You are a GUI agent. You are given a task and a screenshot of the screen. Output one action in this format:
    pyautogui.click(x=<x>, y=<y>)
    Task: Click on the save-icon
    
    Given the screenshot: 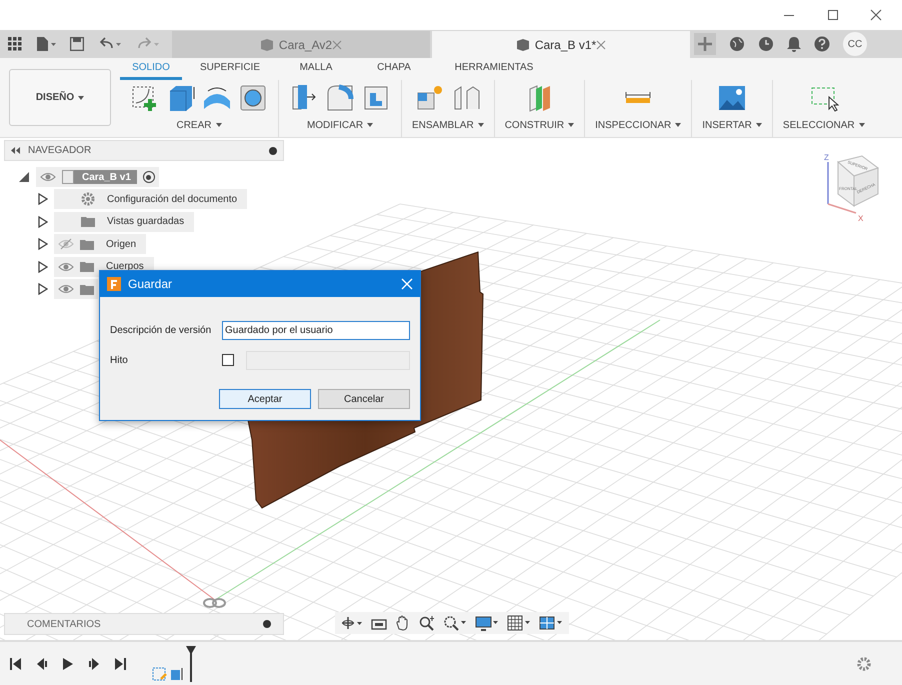 What is the action you would take?
    pyautogui.click(x=77, y=44)
    